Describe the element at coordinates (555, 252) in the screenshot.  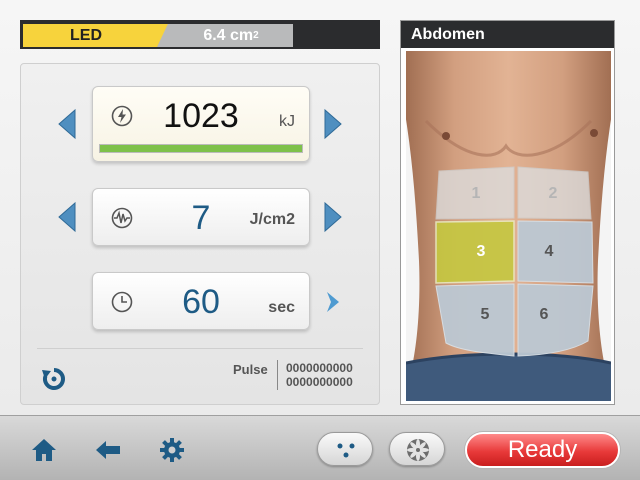
I see `zone-4: 4` at that location.